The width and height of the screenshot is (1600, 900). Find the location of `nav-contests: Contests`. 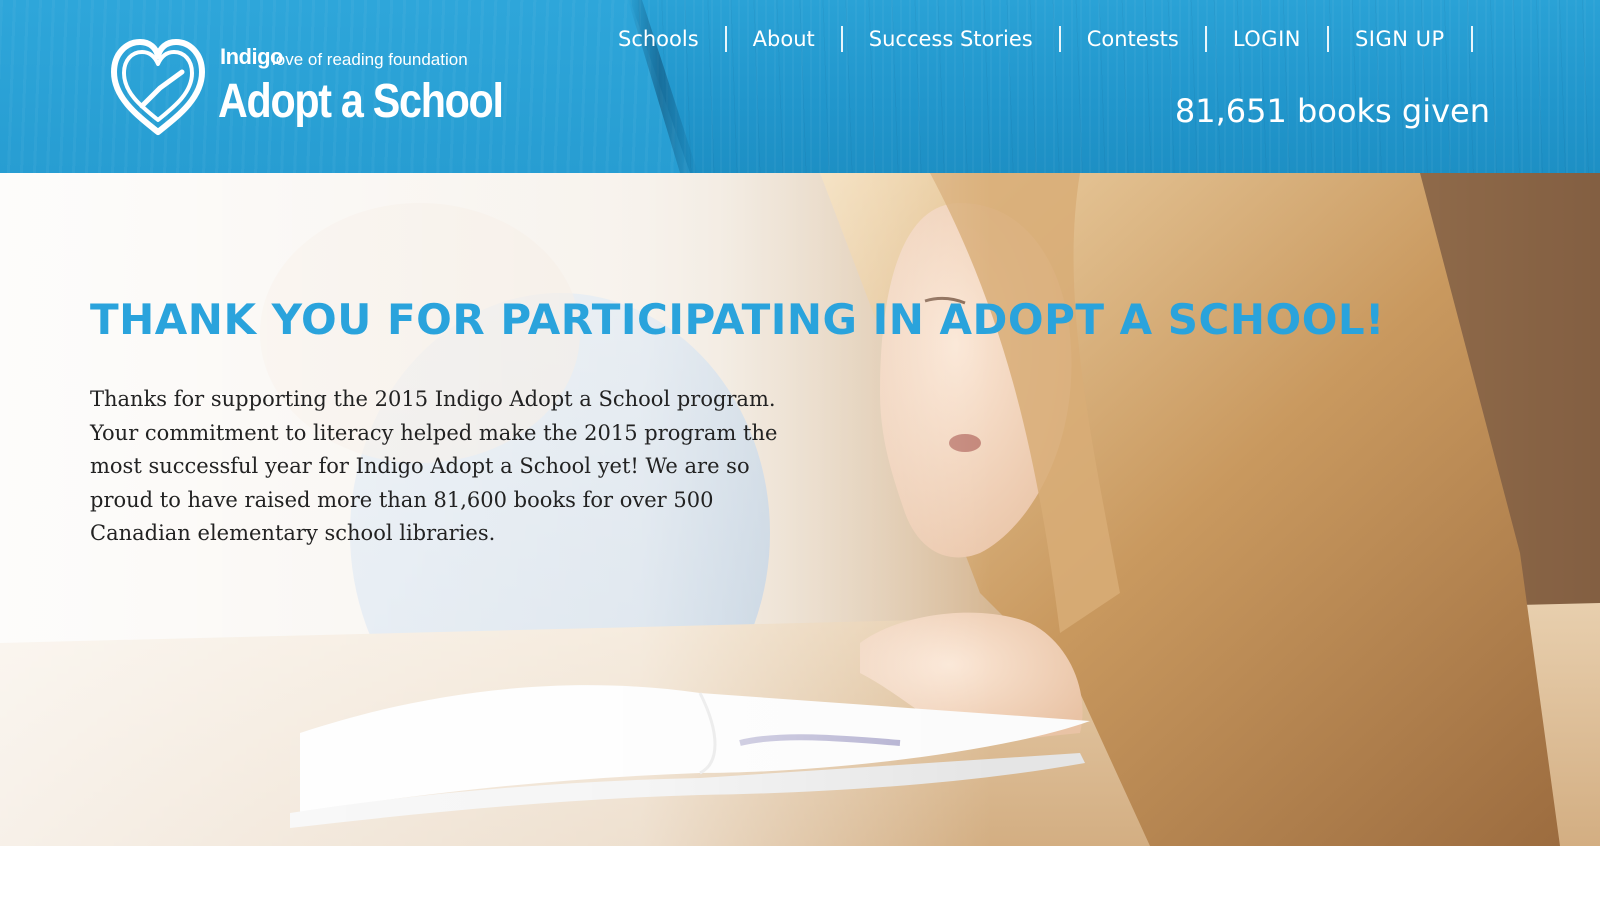

nav-contests: Contests is located at coordinates (1134, 39).